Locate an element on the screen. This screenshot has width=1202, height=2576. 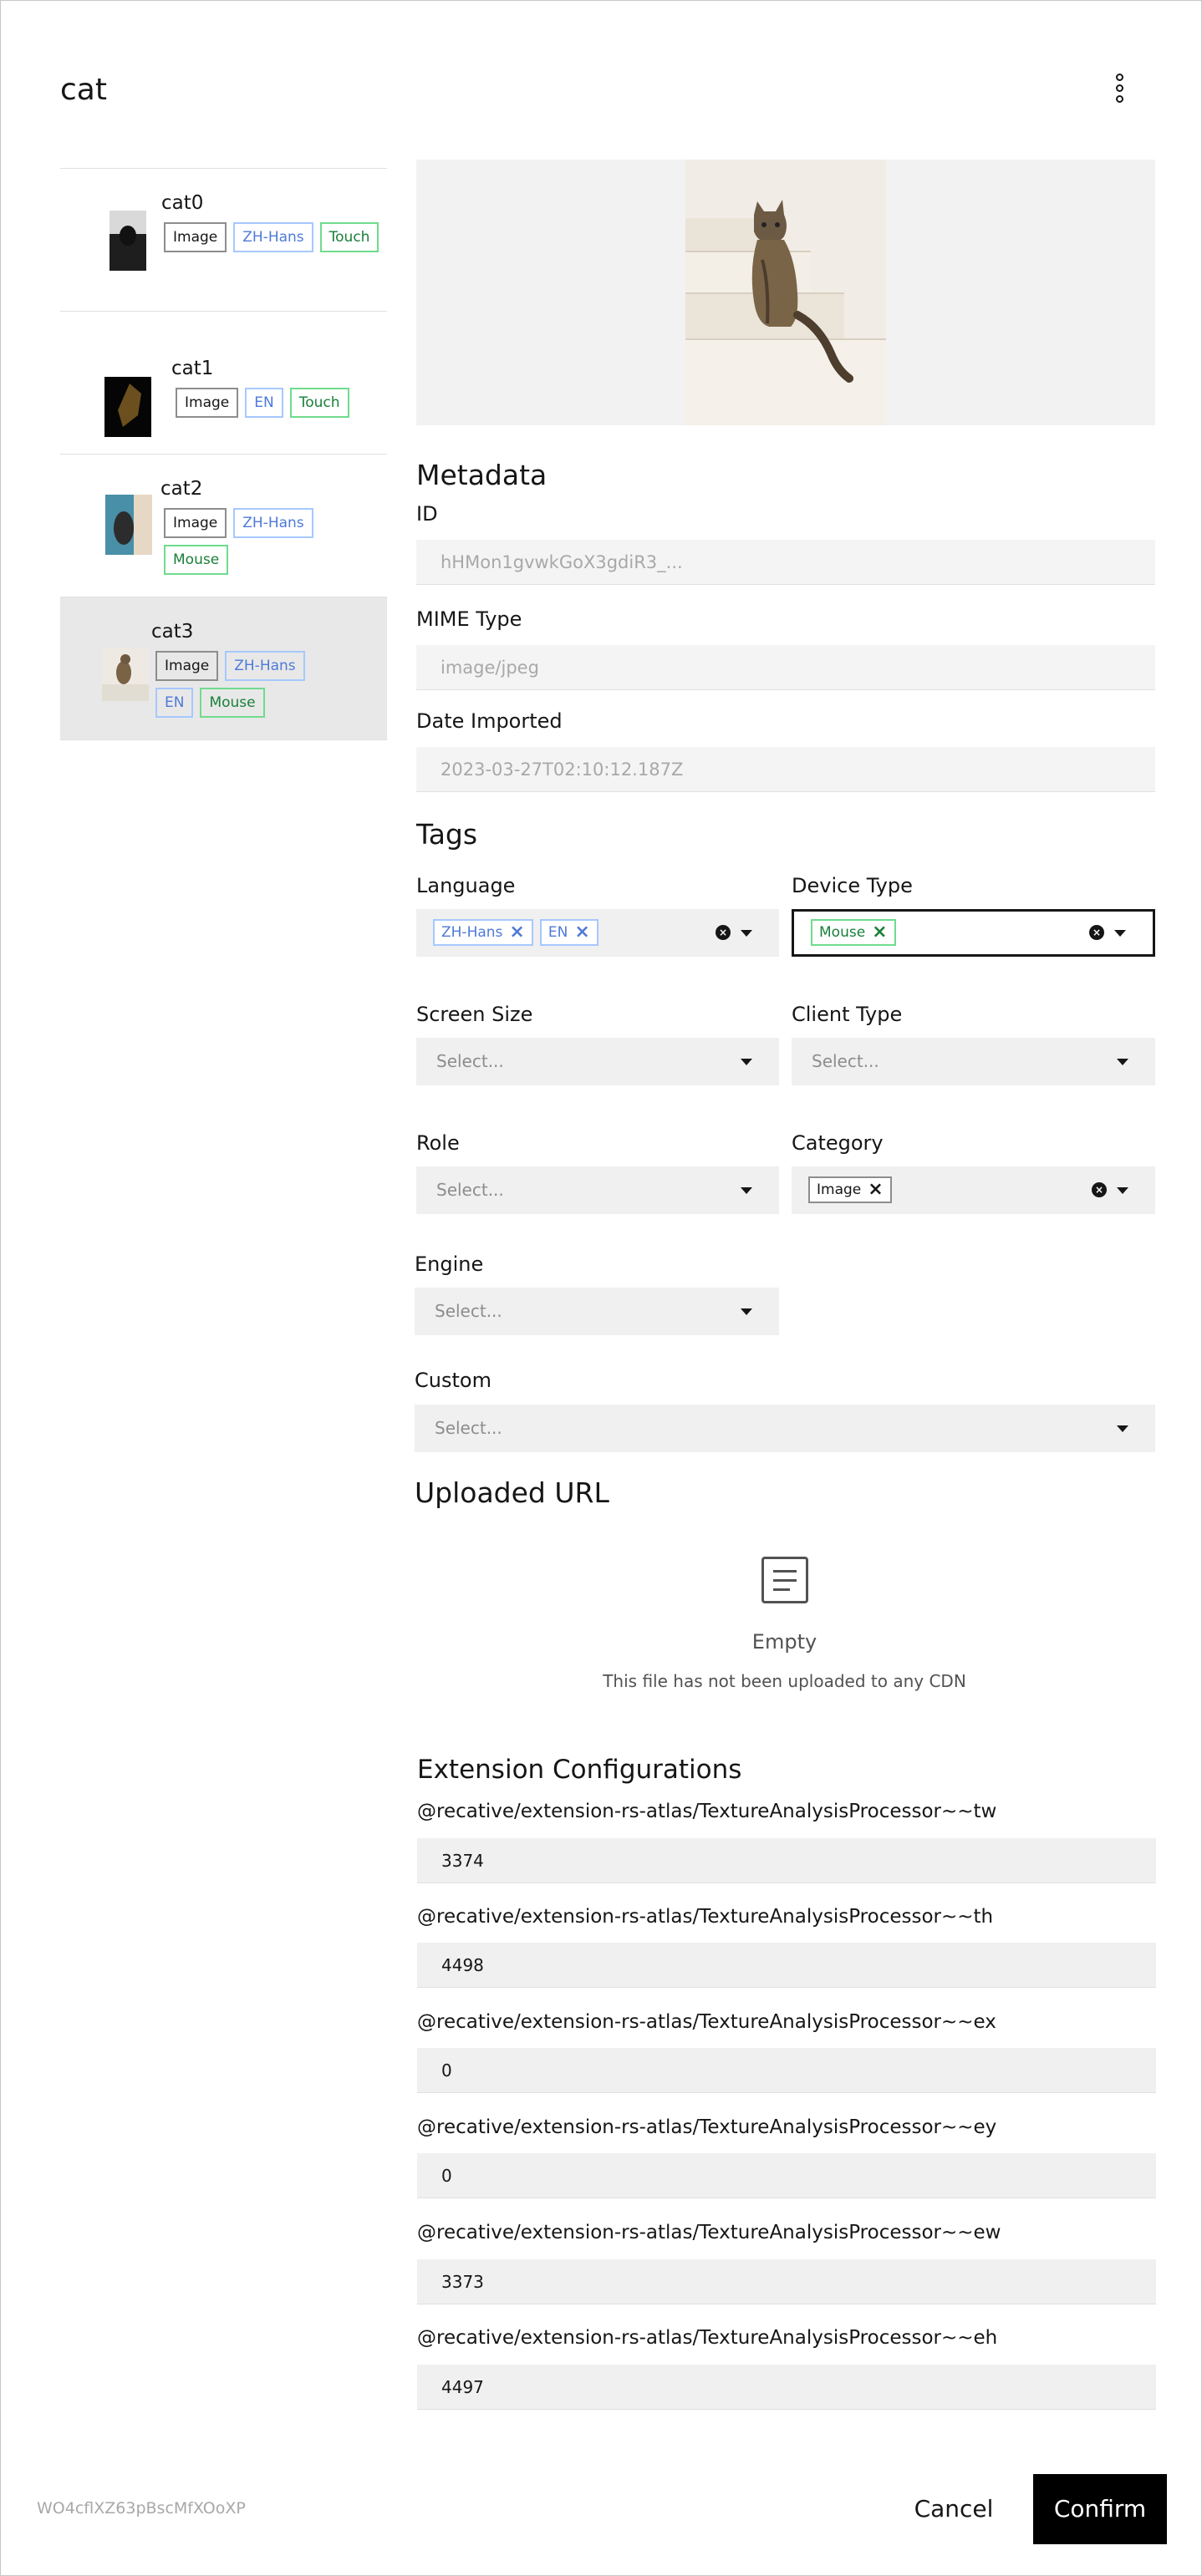
language-select: ZH-Hans × EN × × is located at coordinates (597, 933).